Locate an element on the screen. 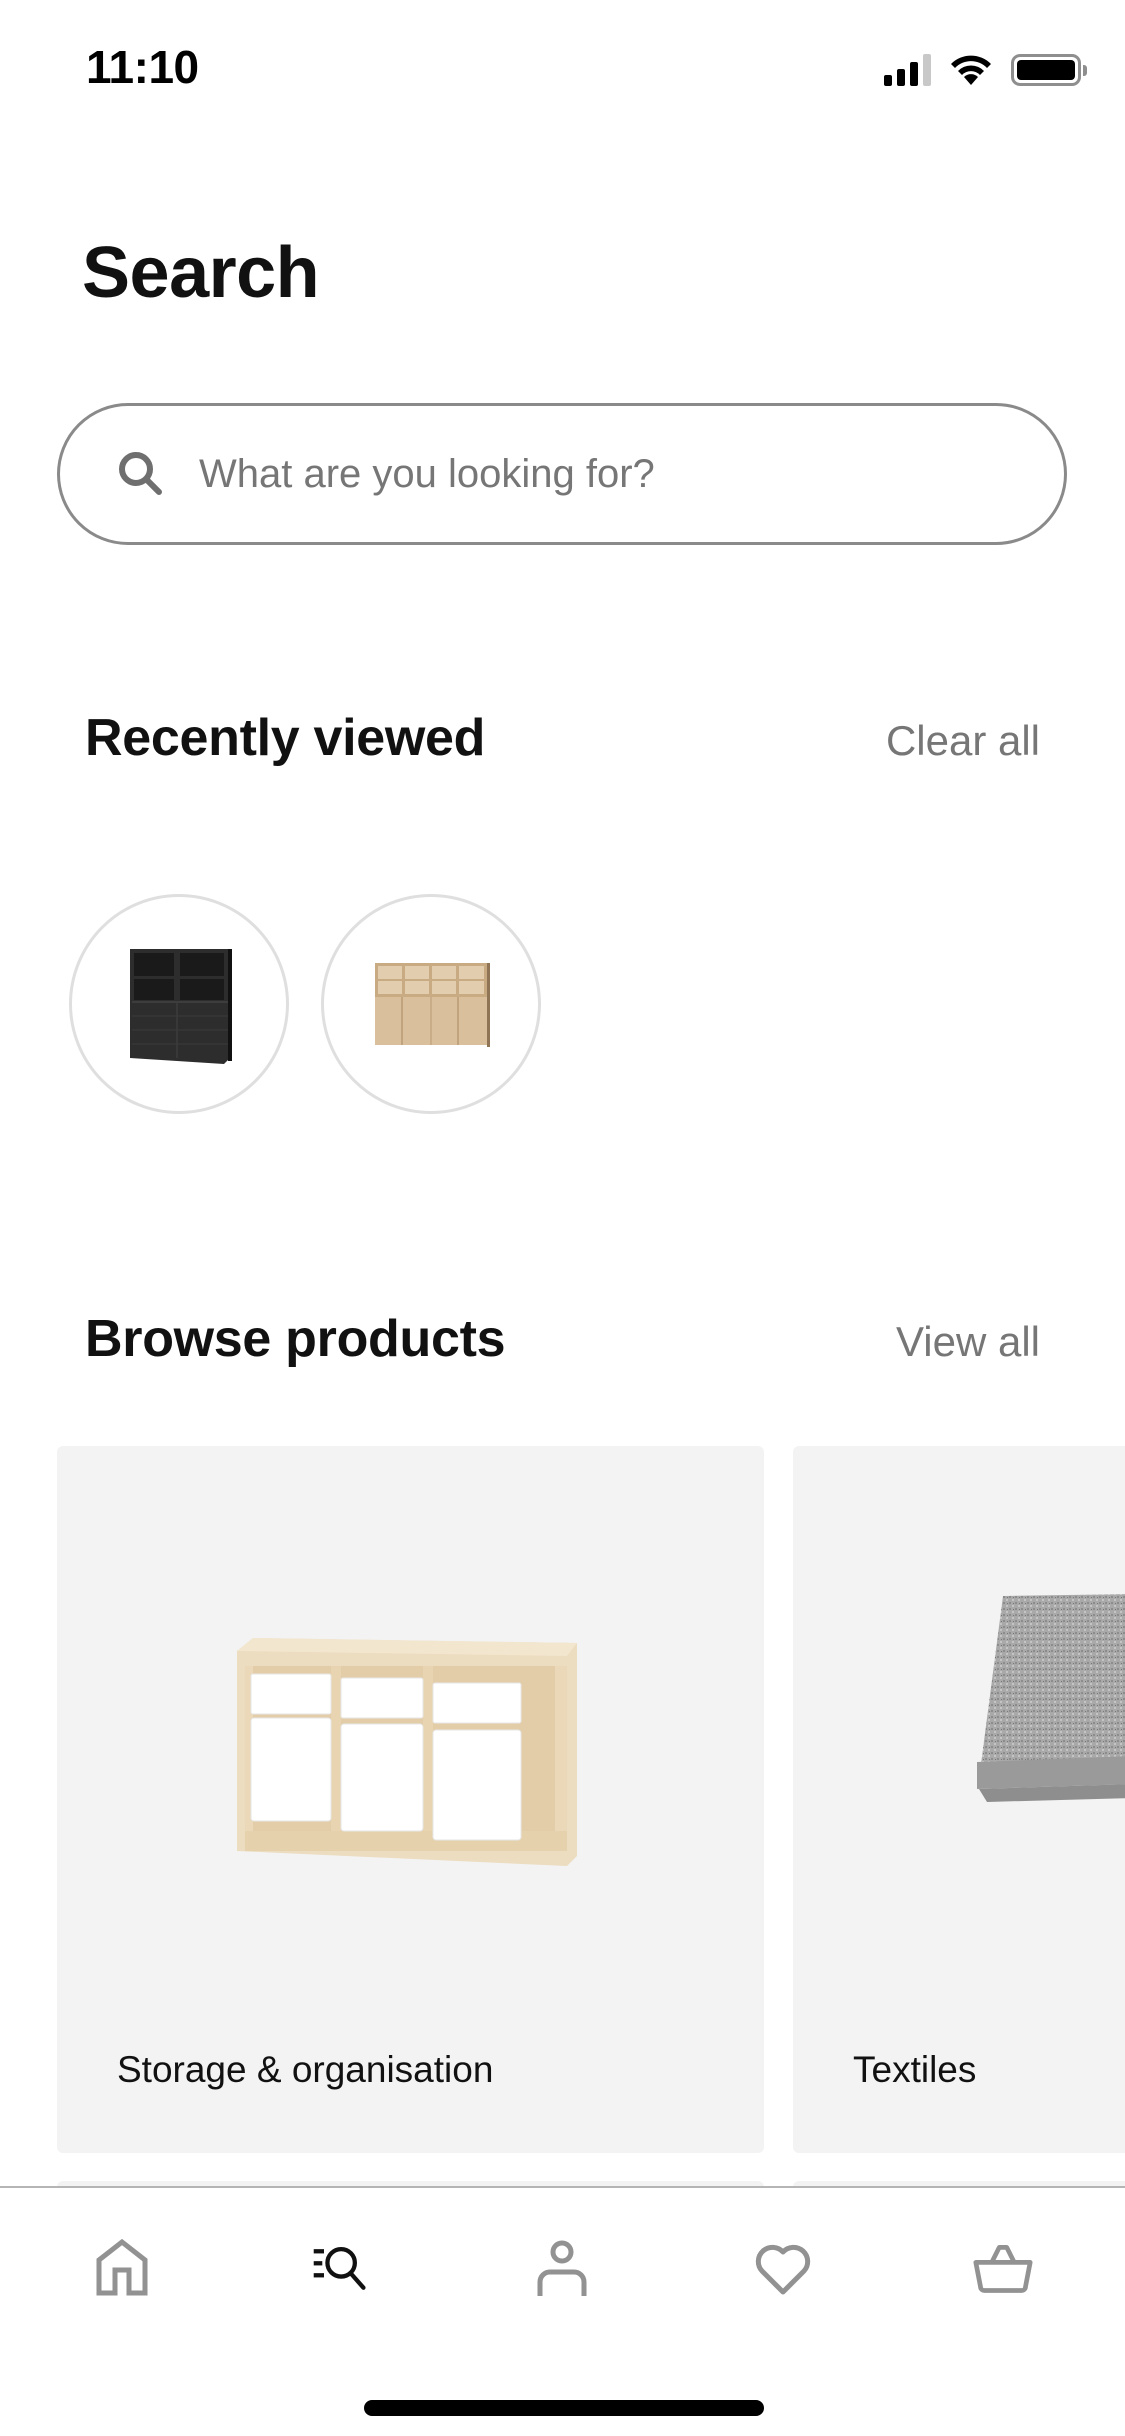 Image resolution: width=1125 pixels, height=2436 pixels. category-label: Storage & organisation is located at coordinates (305, 2069).